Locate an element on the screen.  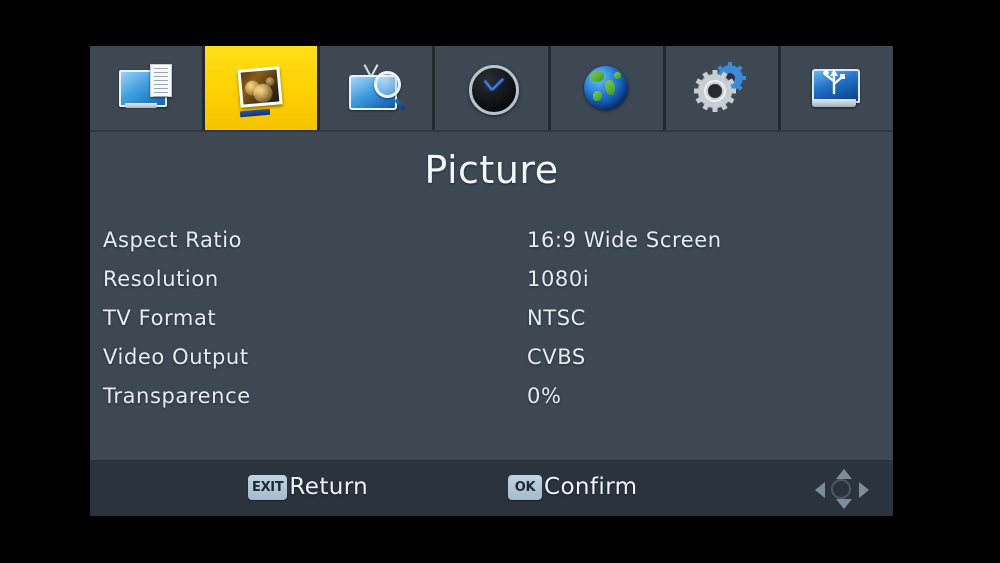
photo-icon is located at coordinates (261, 90).